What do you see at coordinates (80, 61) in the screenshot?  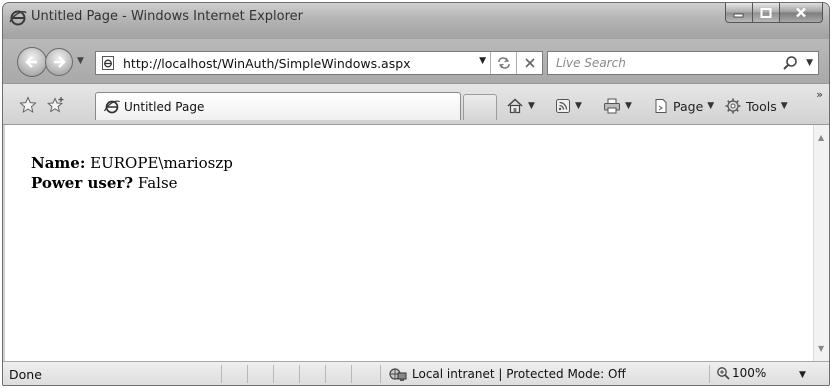 I see `recent-pages-dropdown: ▼` at bounding box center [80, 61].